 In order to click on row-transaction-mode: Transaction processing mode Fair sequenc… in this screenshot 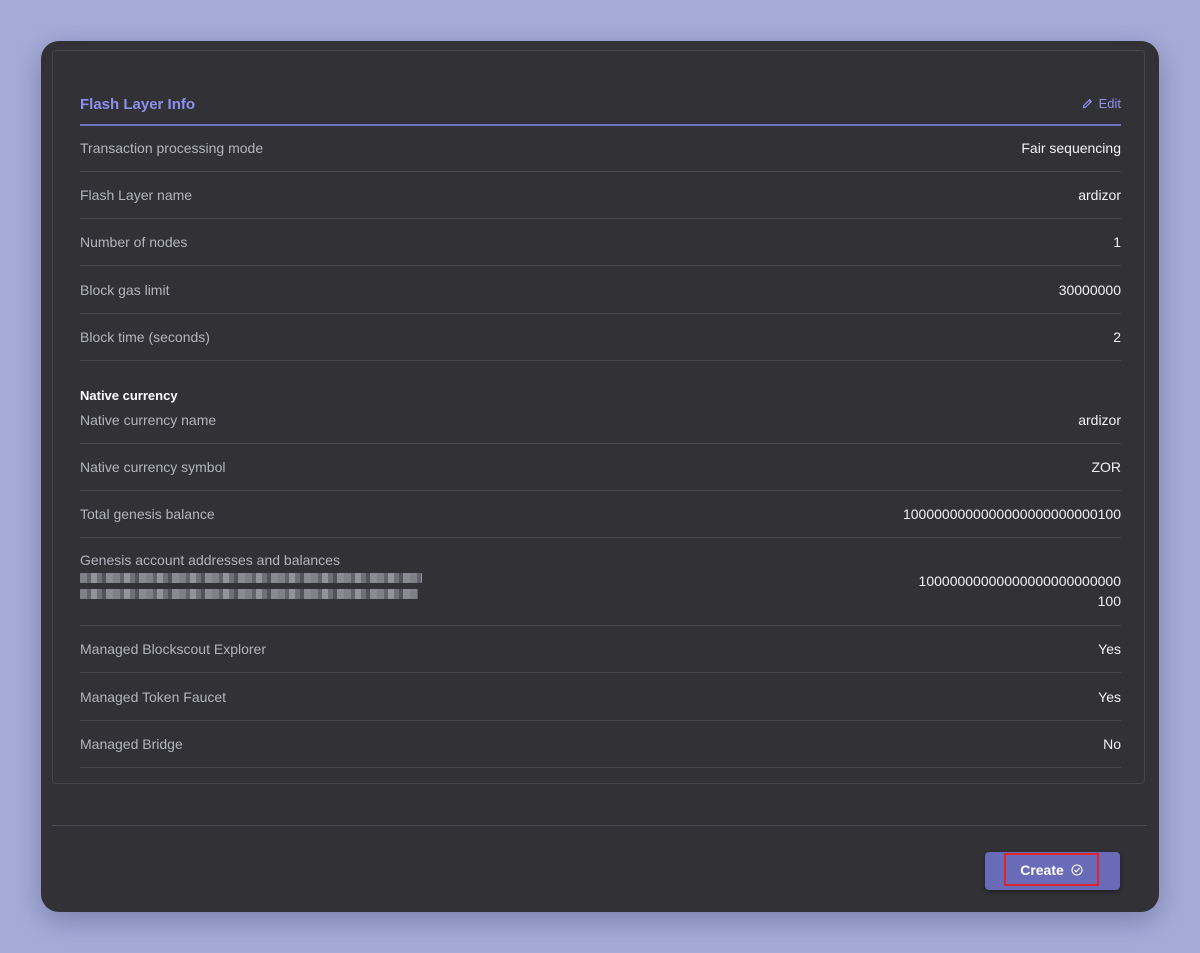, I will do `click(600, 148)`.